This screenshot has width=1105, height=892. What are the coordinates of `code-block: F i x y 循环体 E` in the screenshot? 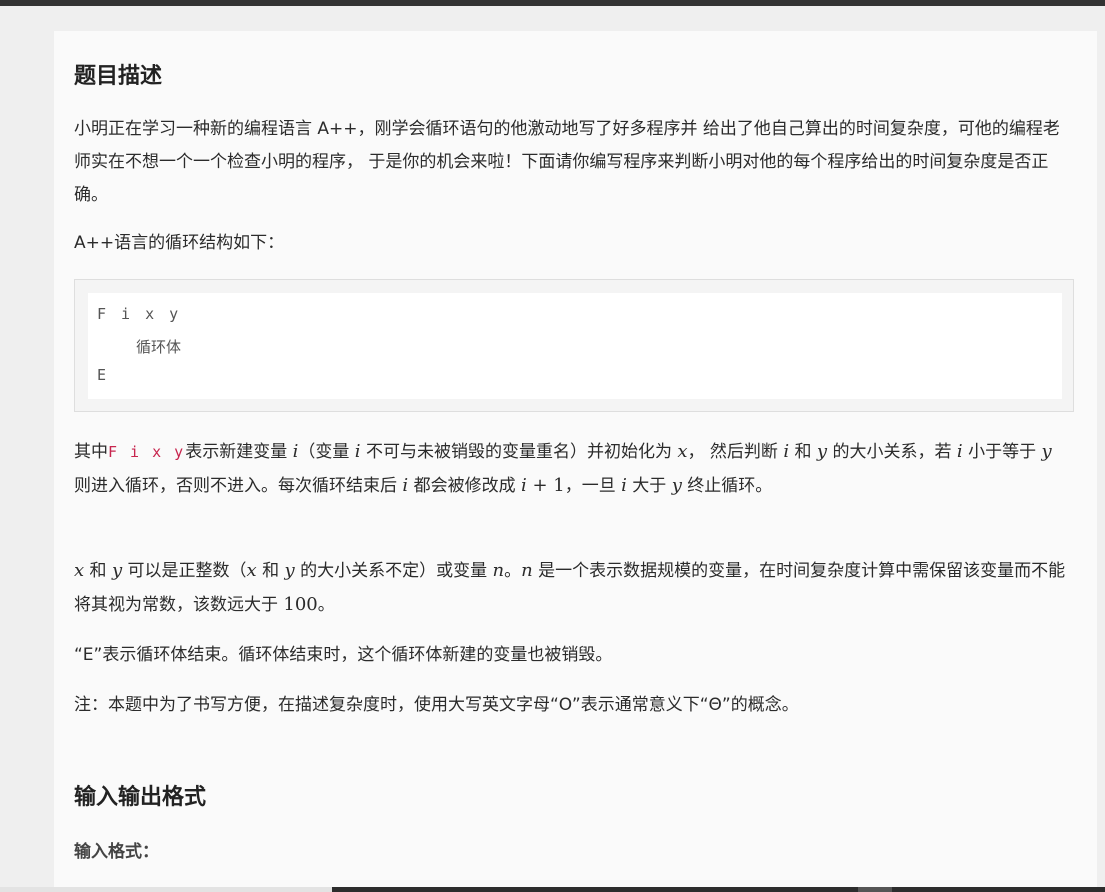 It's located at (574, 345).